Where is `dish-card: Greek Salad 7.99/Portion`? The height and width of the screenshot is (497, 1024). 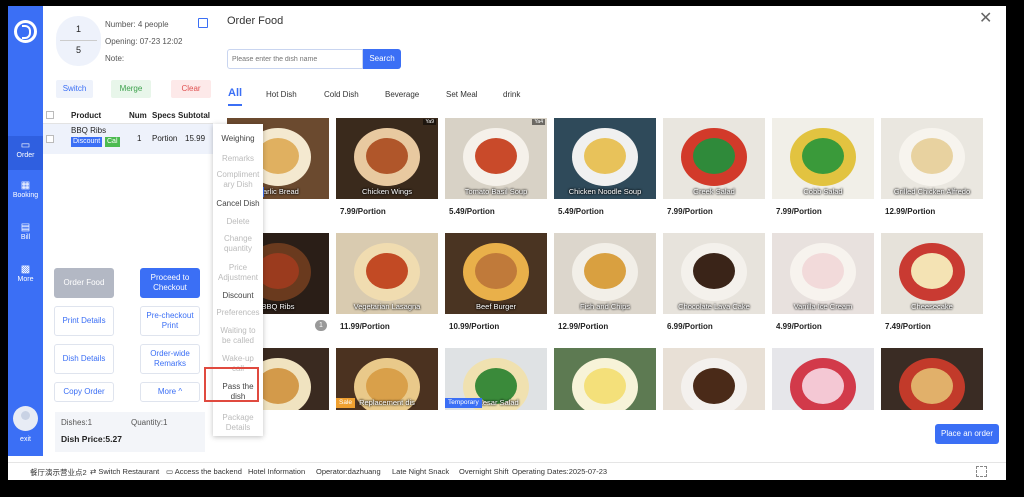
dish-card: Greek Salad 7.99/Portion is located at coordinates (714, 168).